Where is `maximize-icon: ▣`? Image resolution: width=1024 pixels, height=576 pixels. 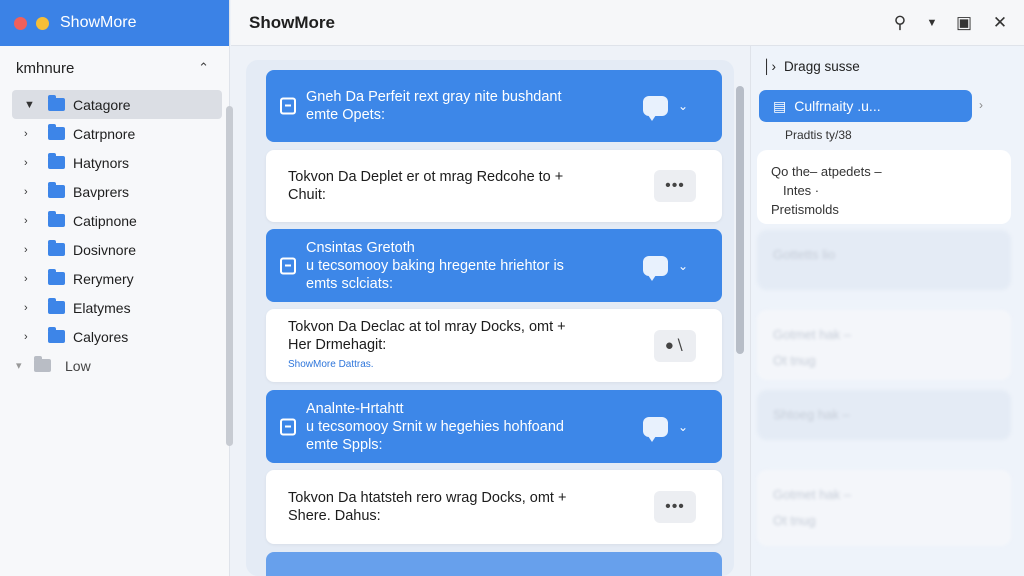
maximize-icon: ▣ is located at coordinates (964, 23).